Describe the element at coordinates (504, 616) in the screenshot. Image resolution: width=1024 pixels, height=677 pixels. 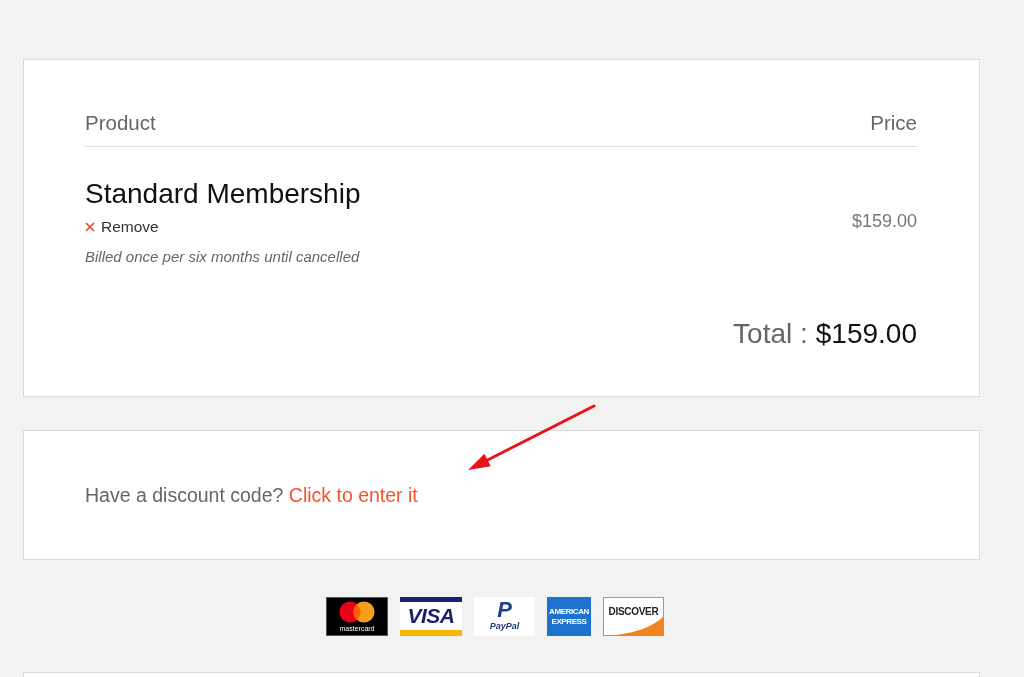
I see `paypal-logo: P PayPal` at that location.